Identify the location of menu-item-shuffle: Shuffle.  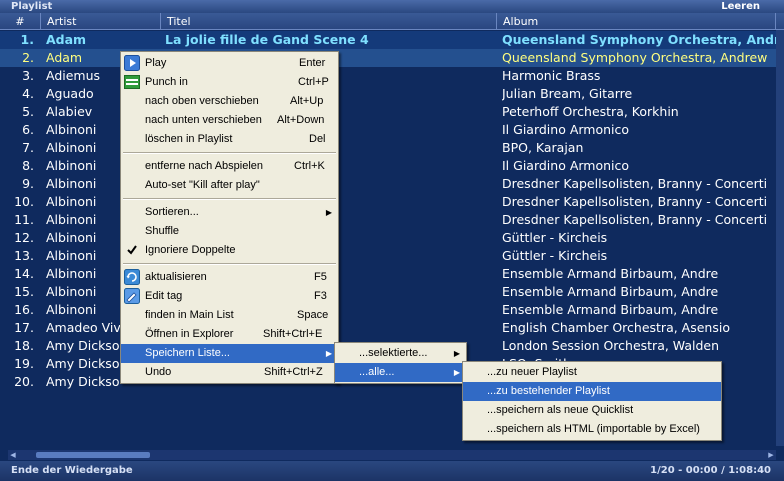
(229, 231).